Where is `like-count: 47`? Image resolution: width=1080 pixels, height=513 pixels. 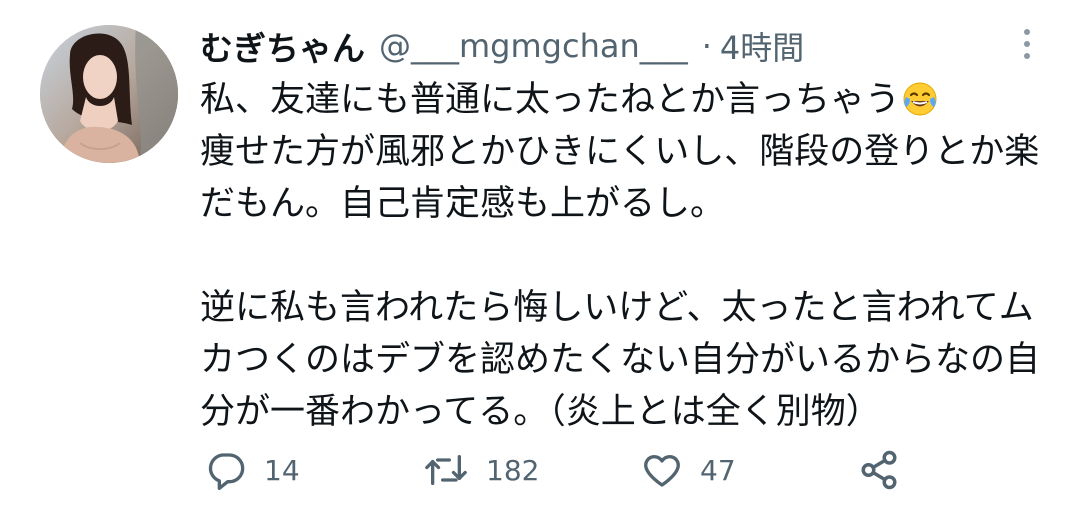
like-count: 47 is located at coordinates (718, 470).